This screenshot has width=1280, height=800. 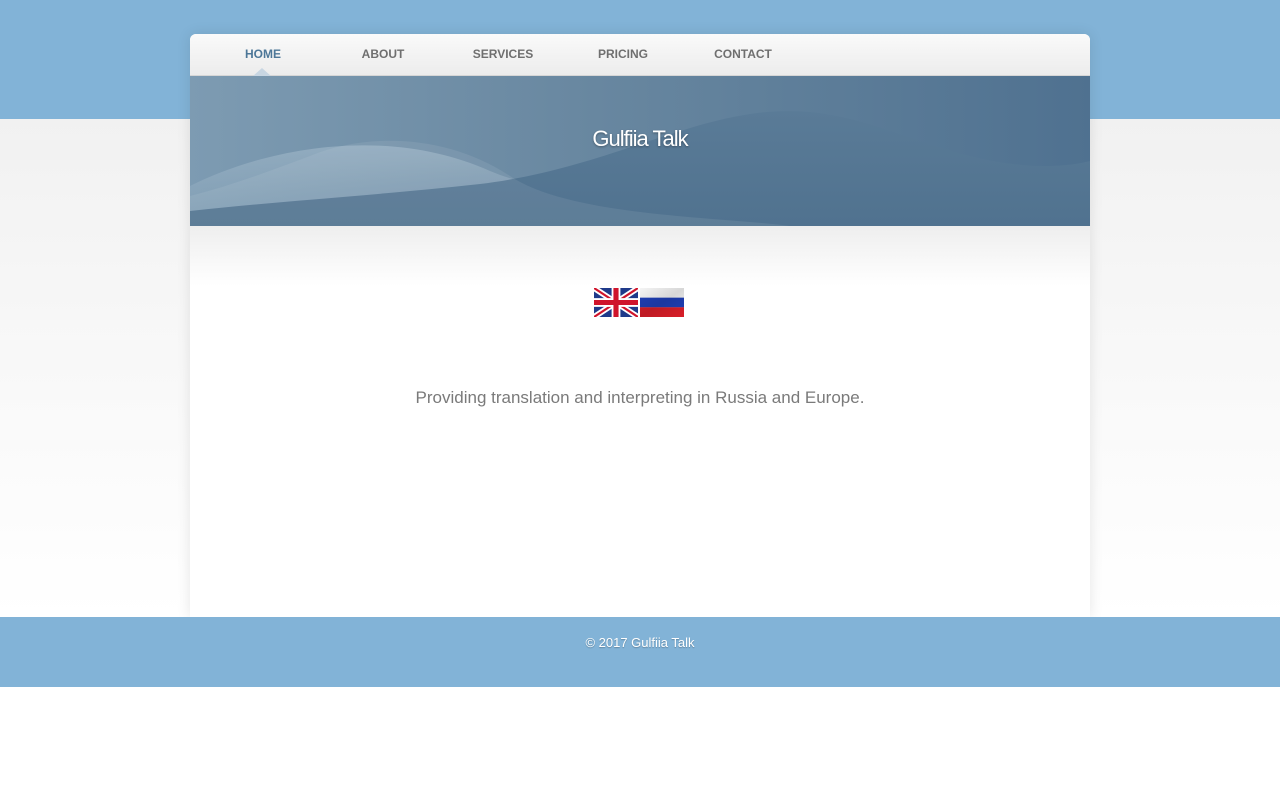 What do you see at coordinates (640, 642) in the screenshot?
I see `footer-copyright: © 2017 Gulfiia Talk` at bounding box center [640, 642].